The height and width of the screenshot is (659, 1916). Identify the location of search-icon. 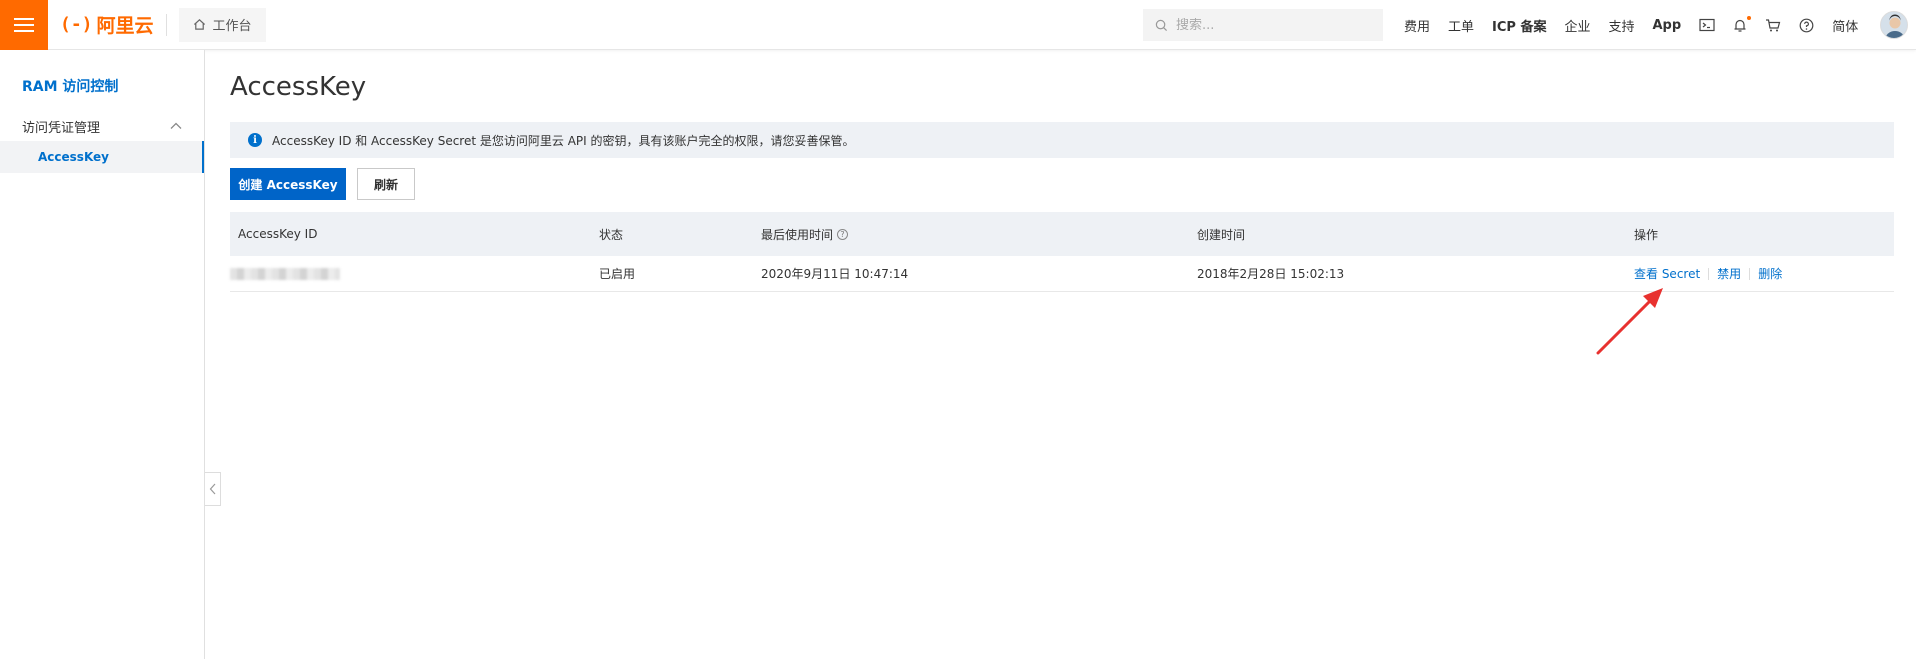
(1161, 25).